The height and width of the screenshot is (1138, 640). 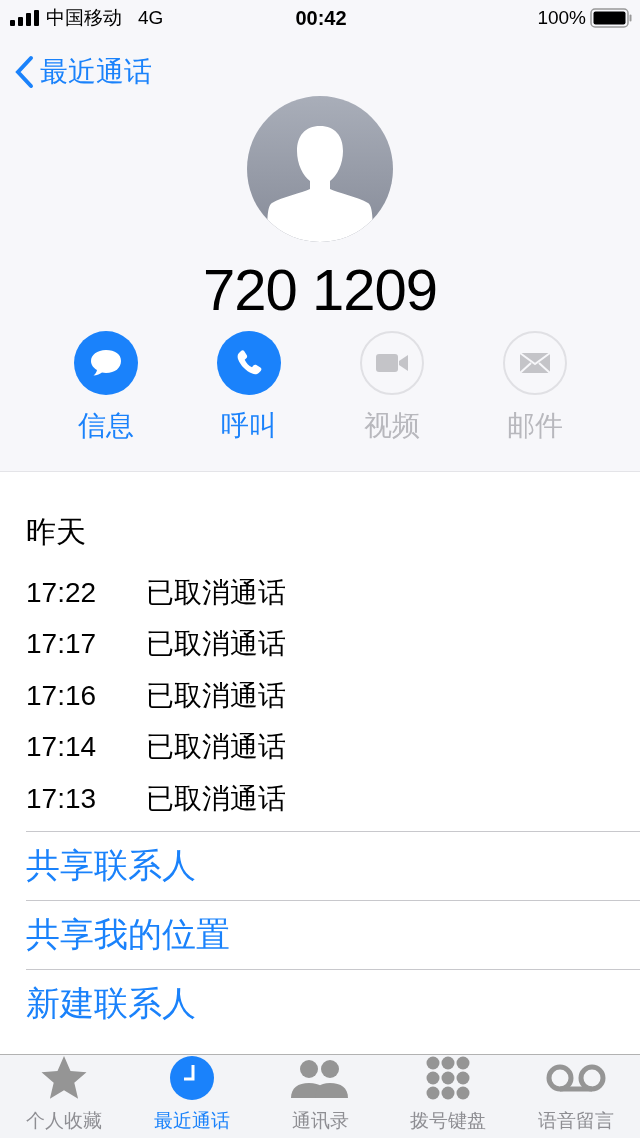 I want to click on tab-bar-item: 个人收藏, so click(x=64, y=1093).